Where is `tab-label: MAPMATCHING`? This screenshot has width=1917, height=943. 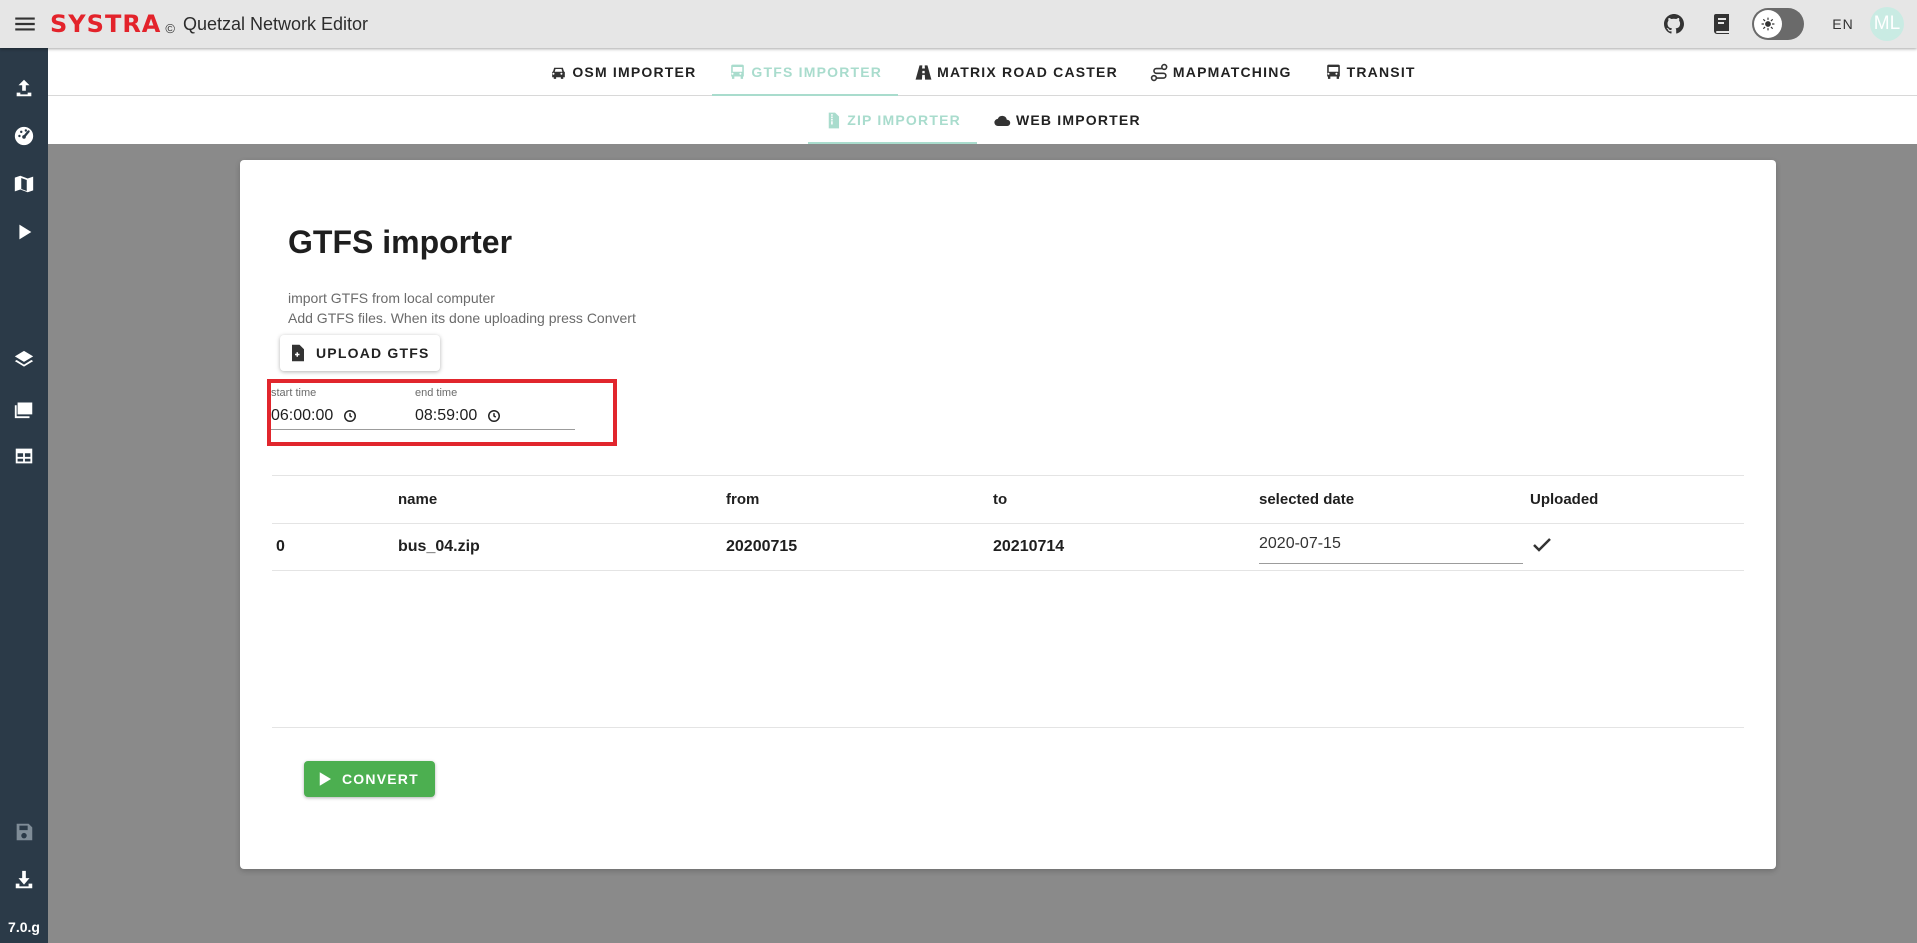
tab-label: MAPMATCHING is located at coordinates (1232, 72).